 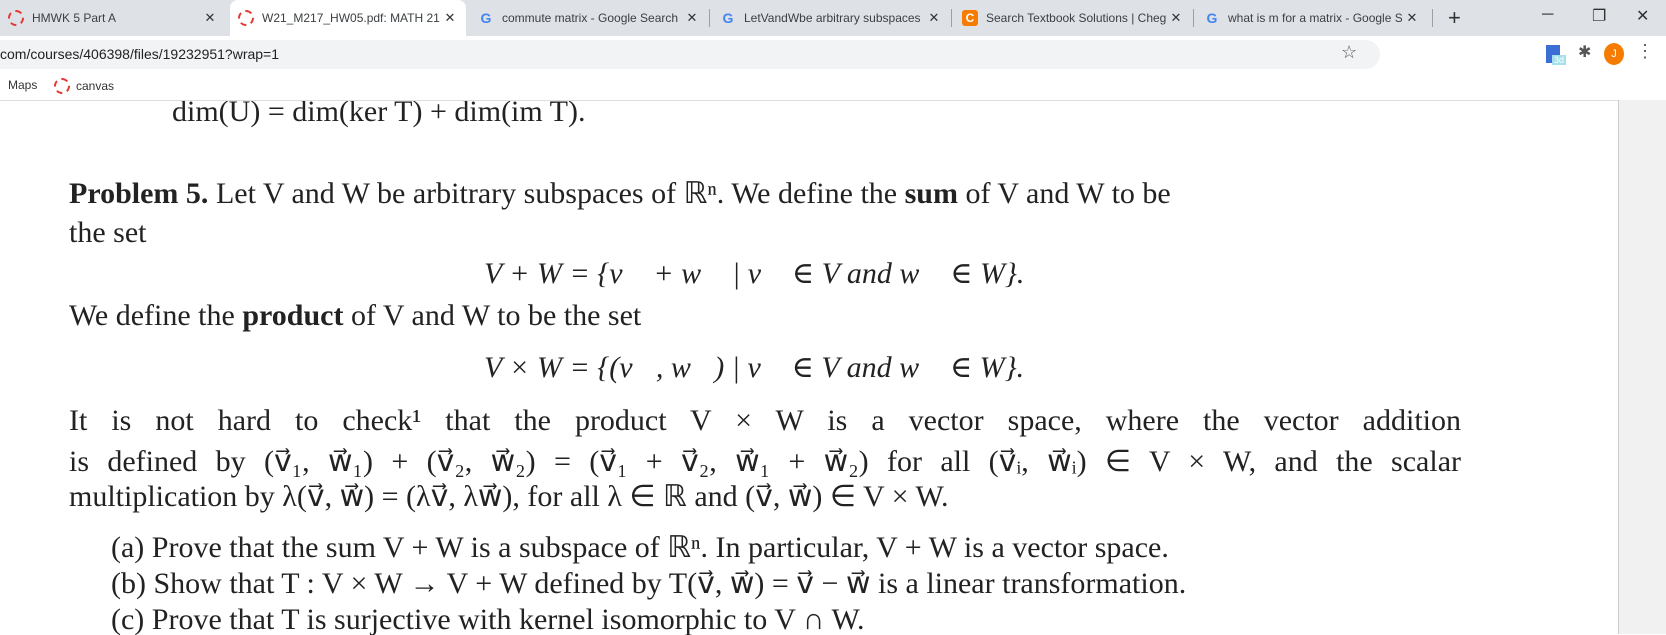 What do you see at coordinates (84, 86) in the screenshot?
I see `bookmark-canvas: canvas` at bounding box center [84, 86].